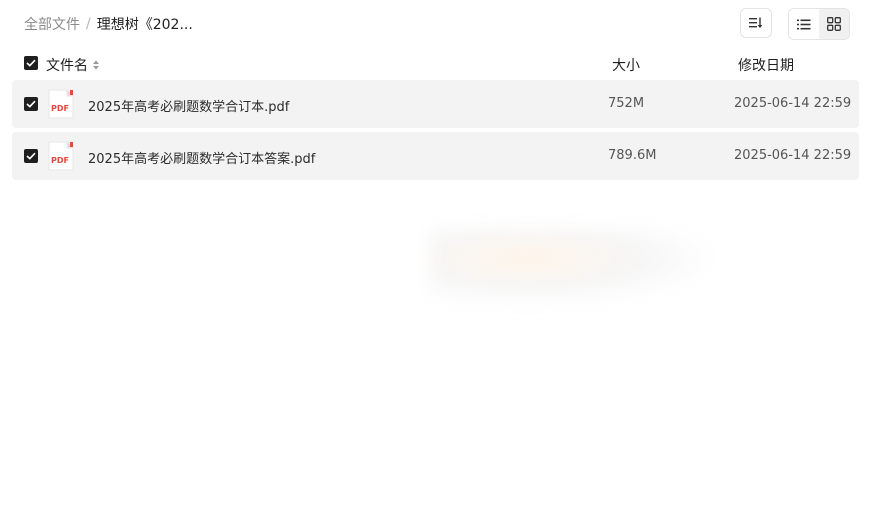  What do you see at coordinates (766, 66) in the screenshot?
I see `column-date-label: 修改日期` at bounding box center [766, 66].